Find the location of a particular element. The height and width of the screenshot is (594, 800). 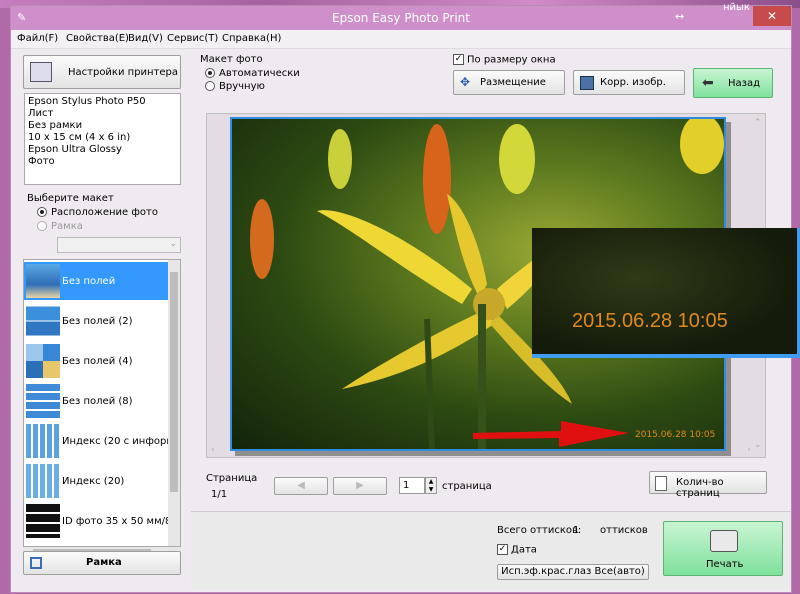

printer-info-line: Фото is located at coordinates (41, 161).